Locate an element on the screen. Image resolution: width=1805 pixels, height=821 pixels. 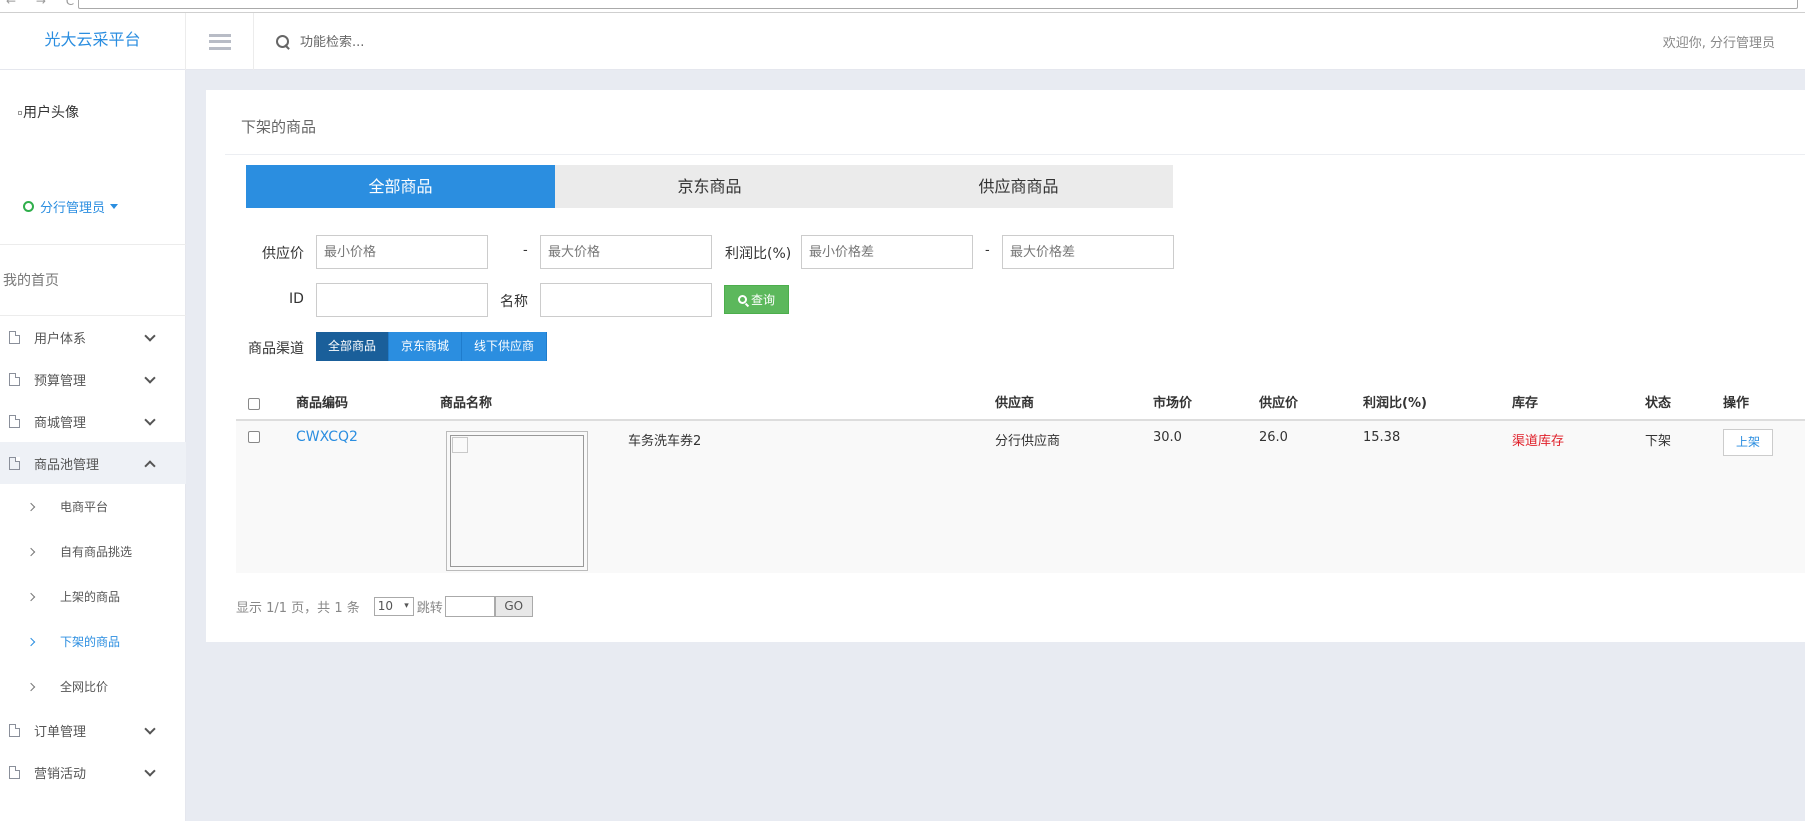
max-price-input is located at coordinates (626, 252).